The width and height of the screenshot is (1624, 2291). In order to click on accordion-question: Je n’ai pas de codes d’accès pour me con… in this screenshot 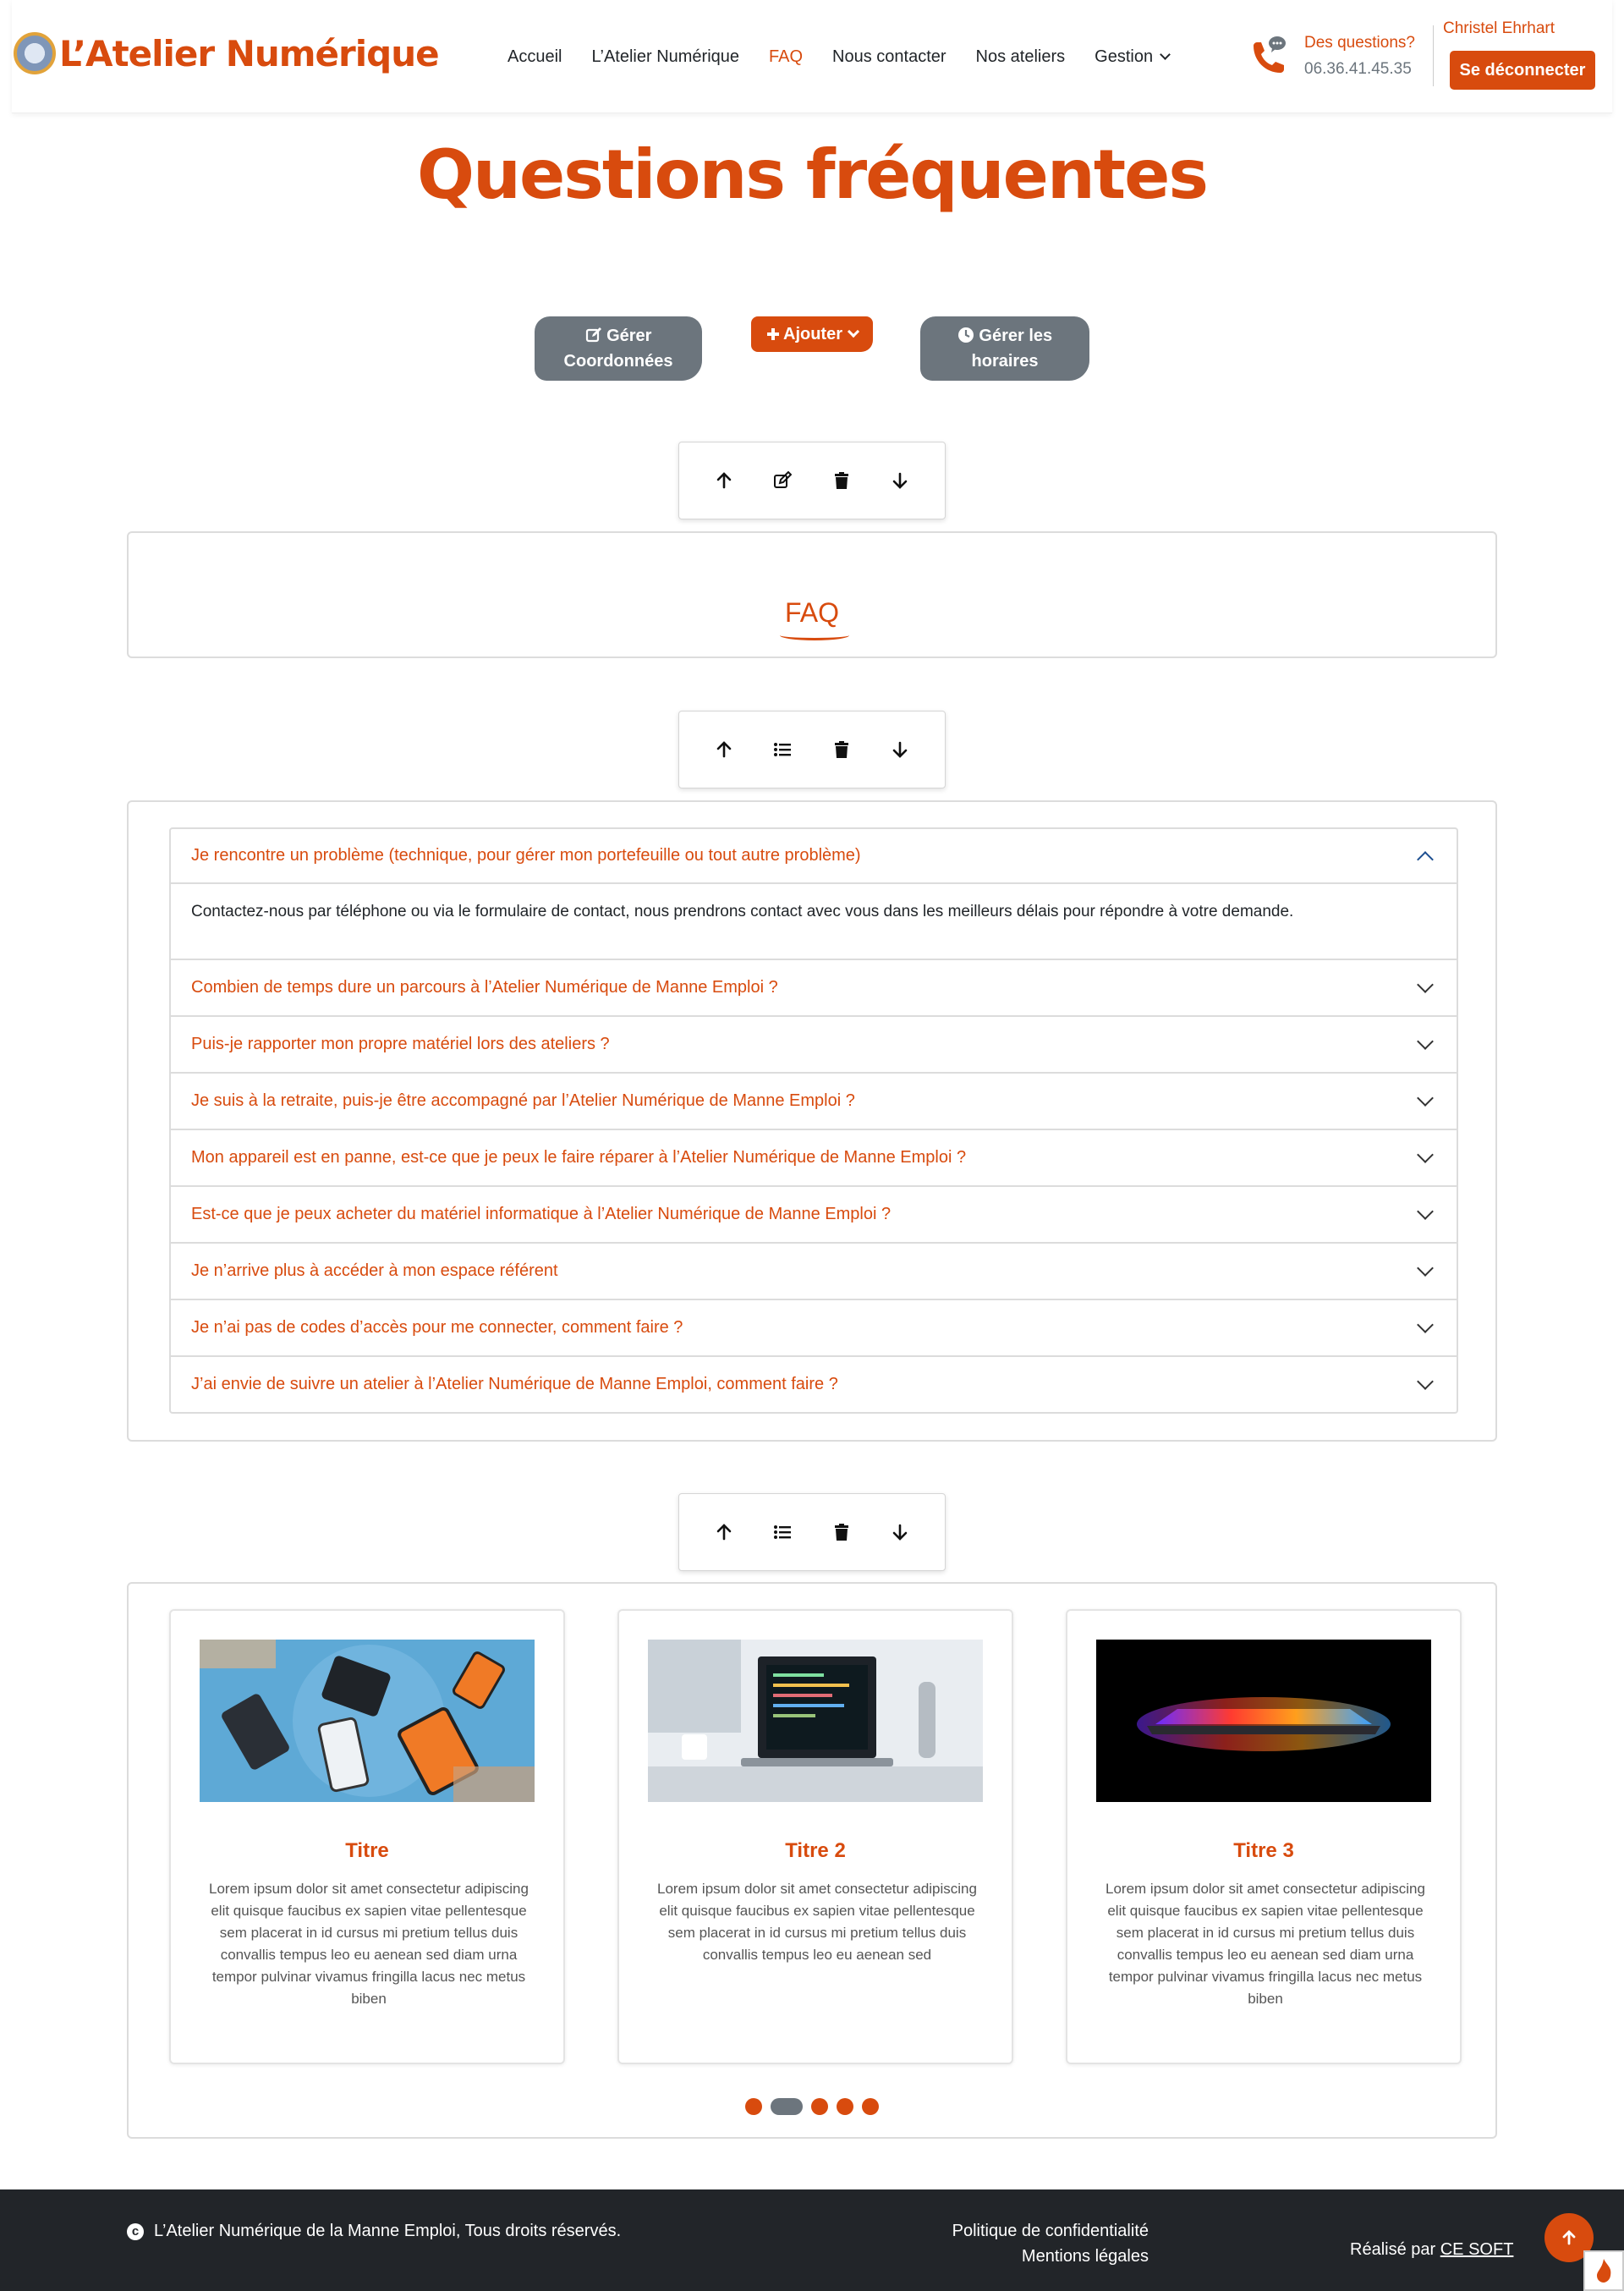, I will do `click(437, 1327)`.